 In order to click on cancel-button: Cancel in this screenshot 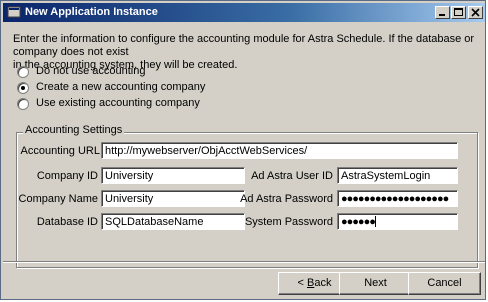, I will do `click(444, 283)`.